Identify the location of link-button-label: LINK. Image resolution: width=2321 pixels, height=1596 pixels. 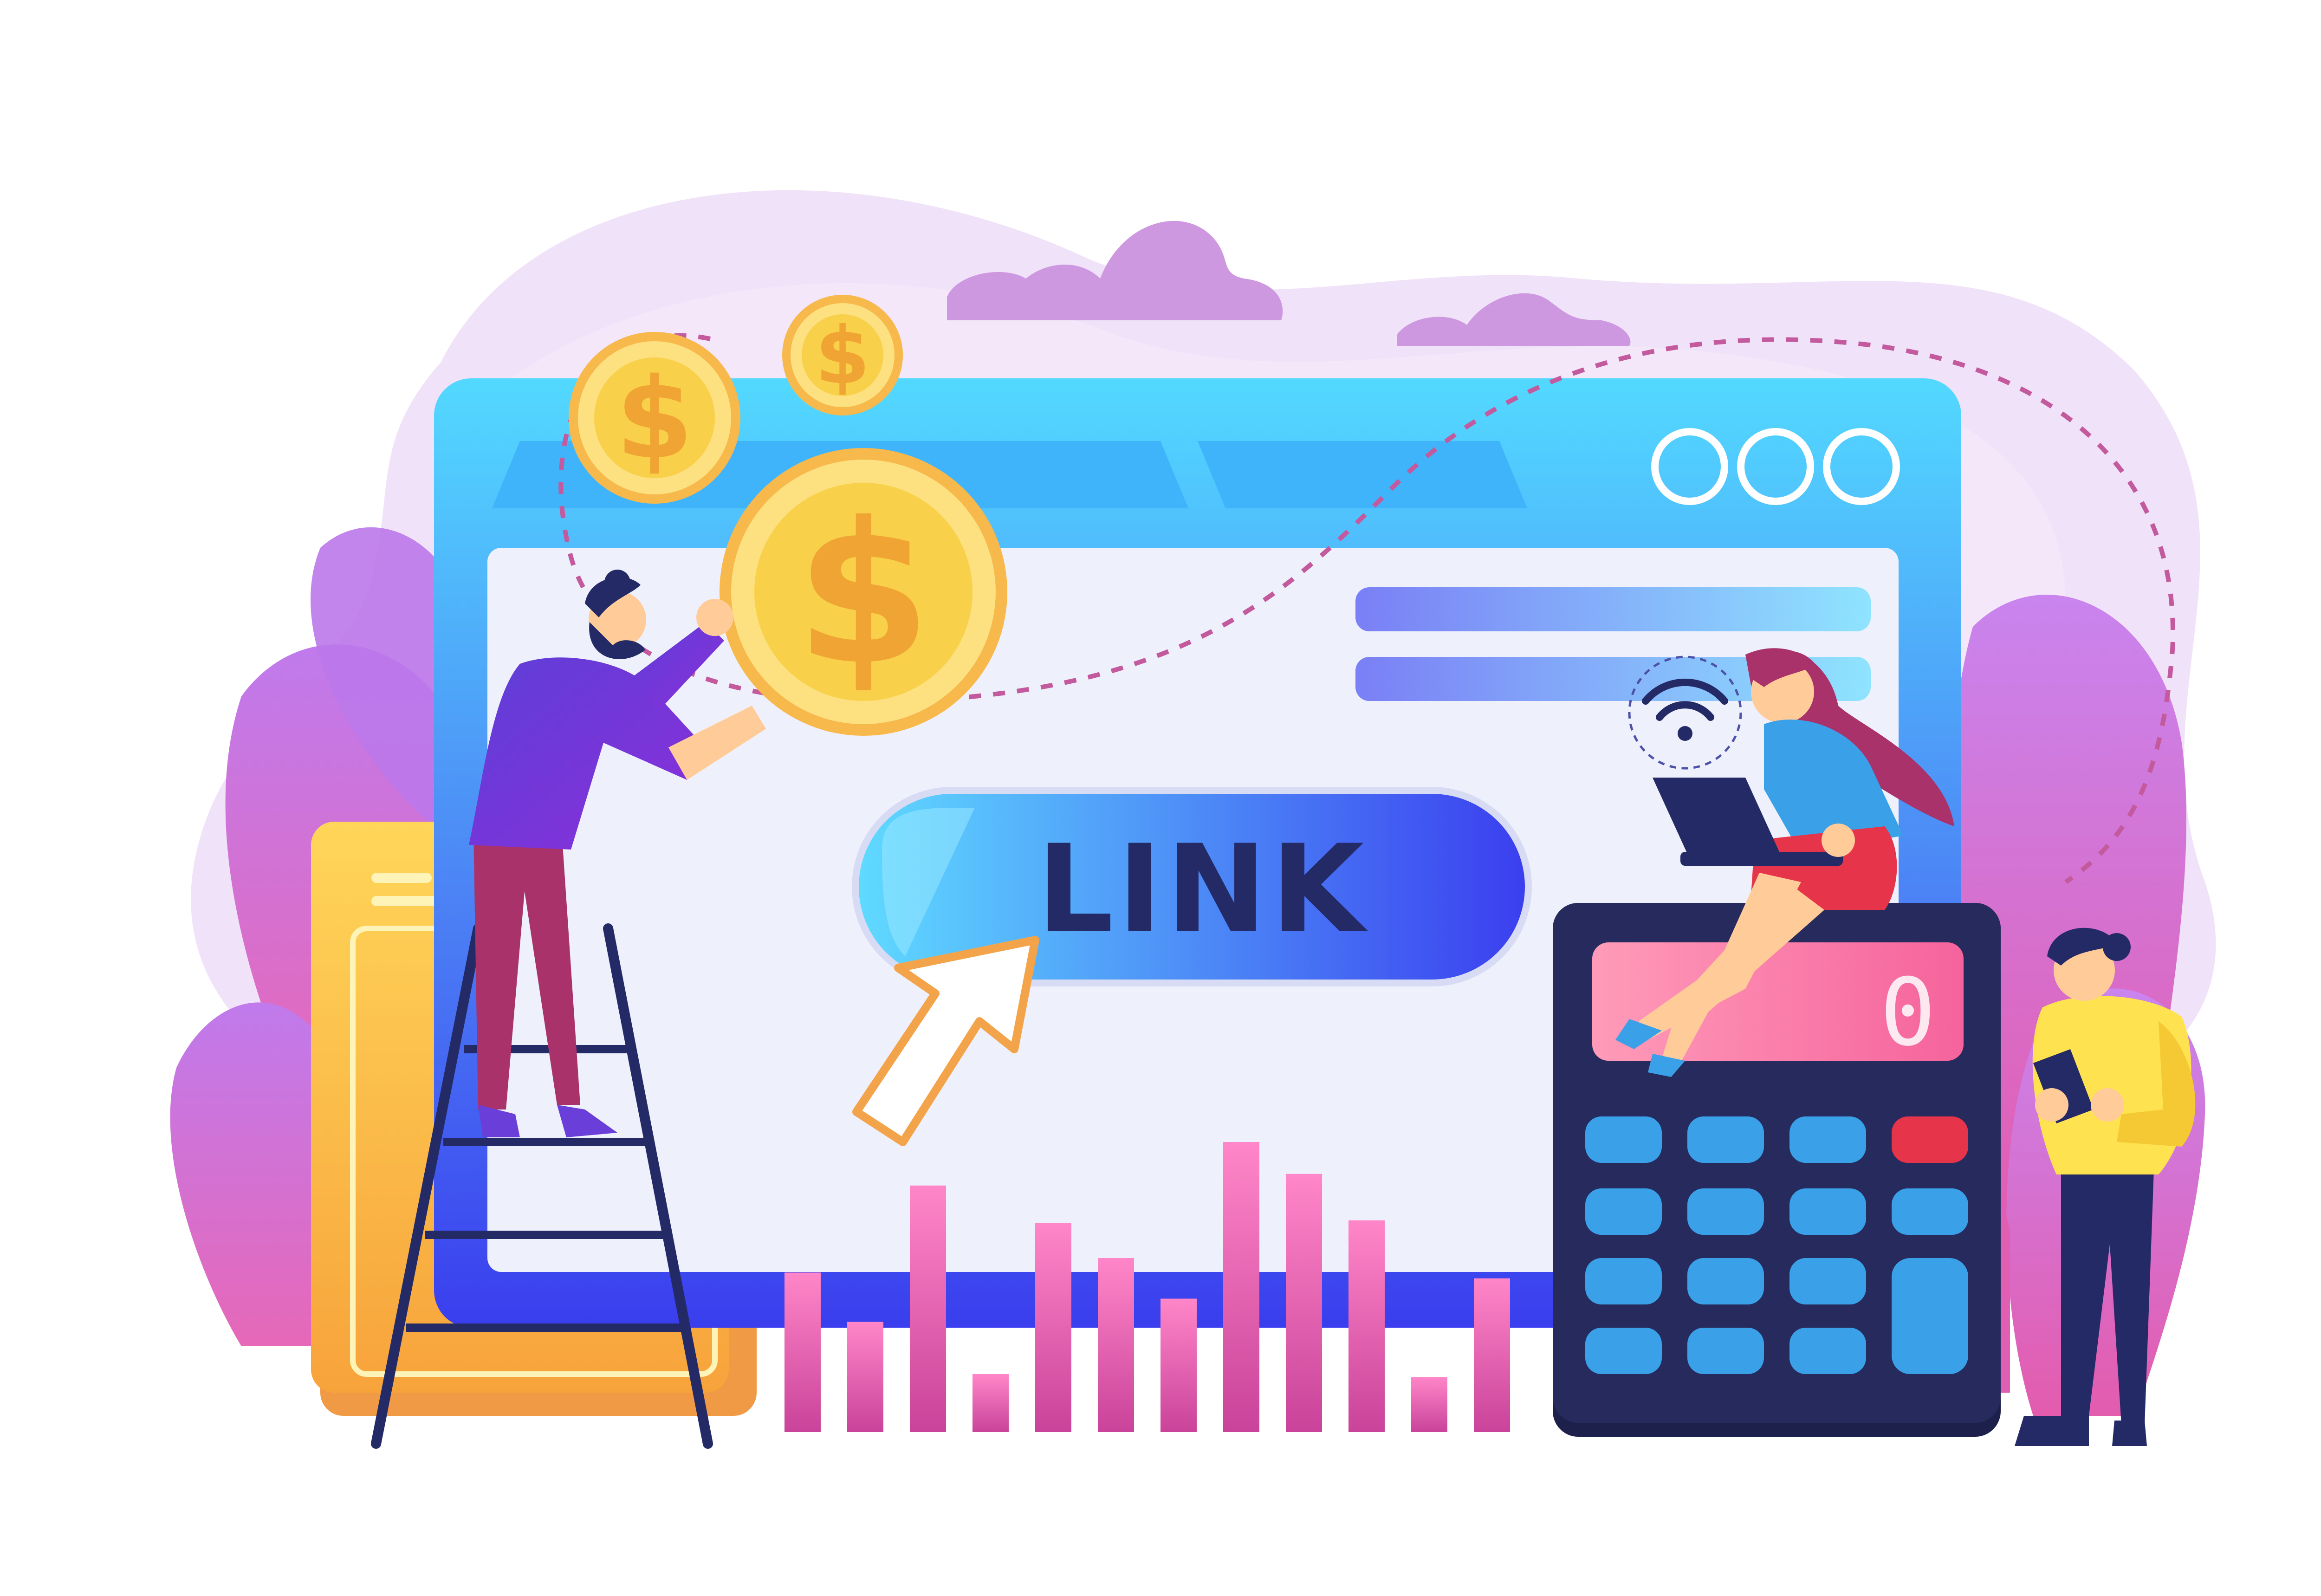
(1202, 889).